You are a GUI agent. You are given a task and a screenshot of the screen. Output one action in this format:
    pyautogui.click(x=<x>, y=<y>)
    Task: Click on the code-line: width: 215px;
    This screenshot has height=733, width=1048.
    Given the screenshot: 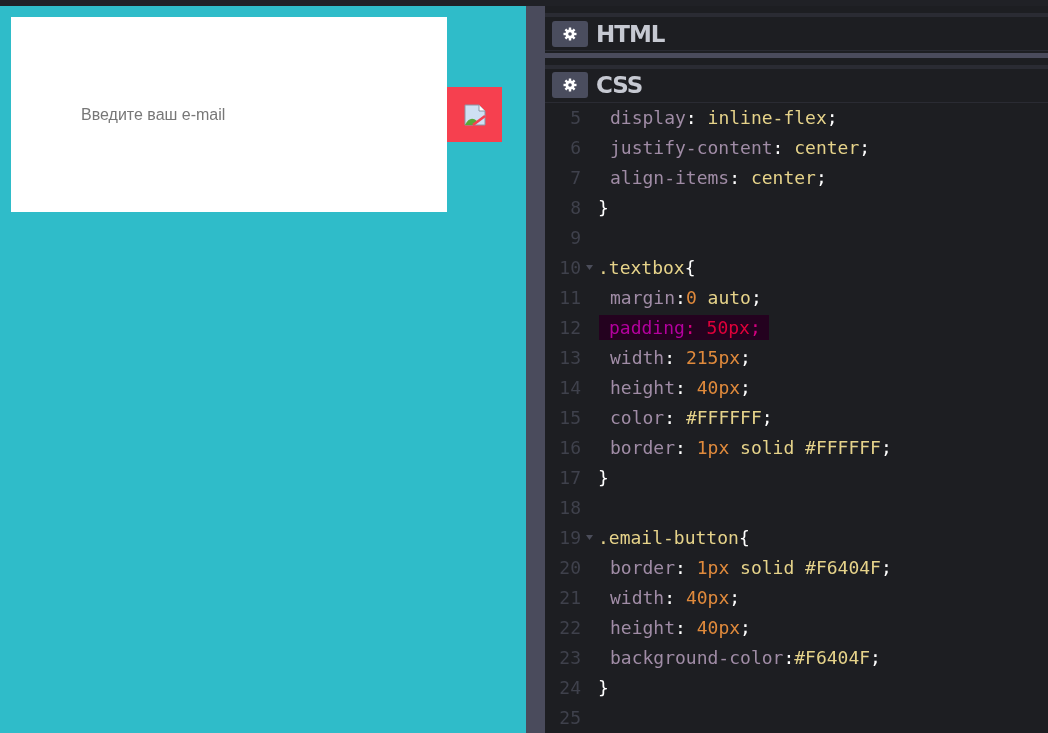 What is the action you would take?
    pyautogui.click(x=680, y=358)
    